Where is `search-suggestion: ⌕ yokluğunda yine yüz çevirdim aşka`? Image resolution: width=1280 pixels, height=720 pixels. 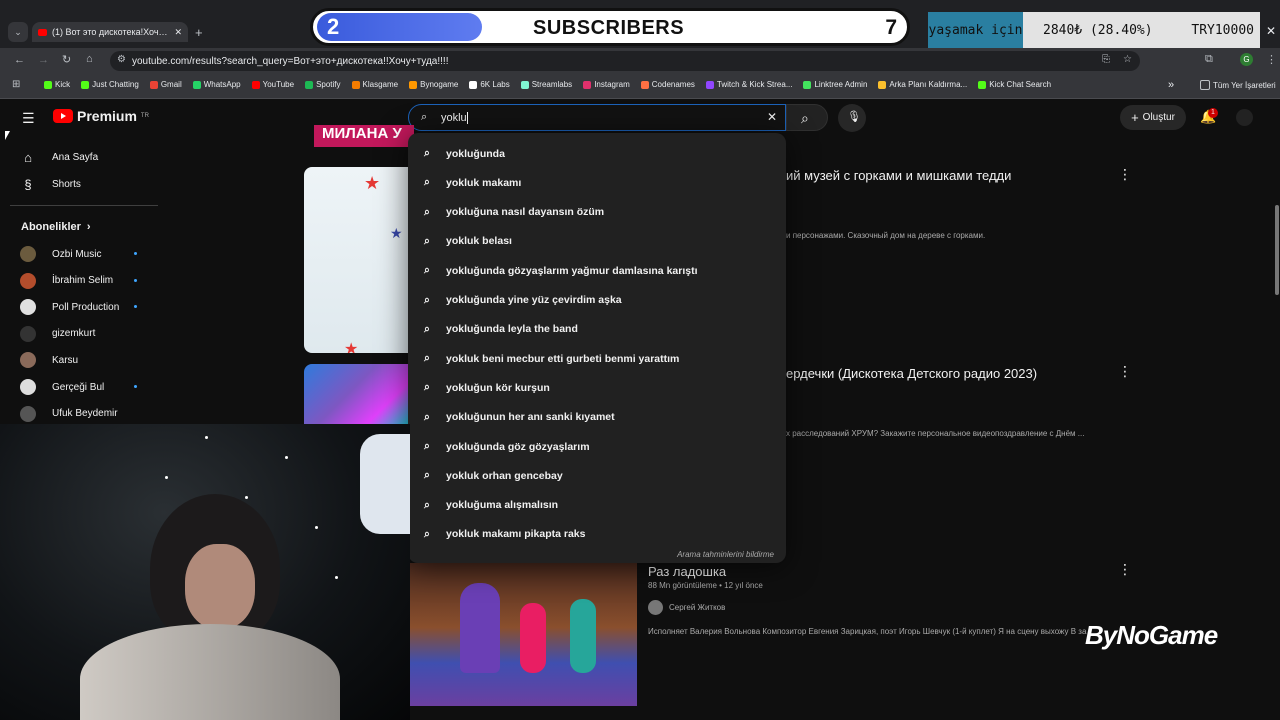
search-suggestion: ⌕ yokluğunda yine yüz çevirdim aşka is located at coordinates (597, 300).